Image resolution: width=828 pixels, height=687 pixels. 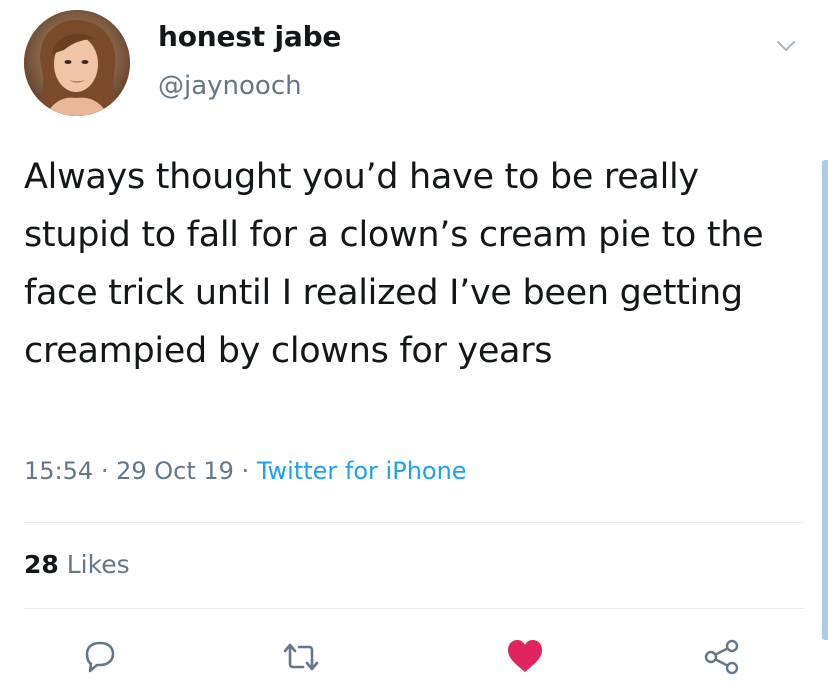 I want to click on likes-count: 28, so click(x=41, y=564).